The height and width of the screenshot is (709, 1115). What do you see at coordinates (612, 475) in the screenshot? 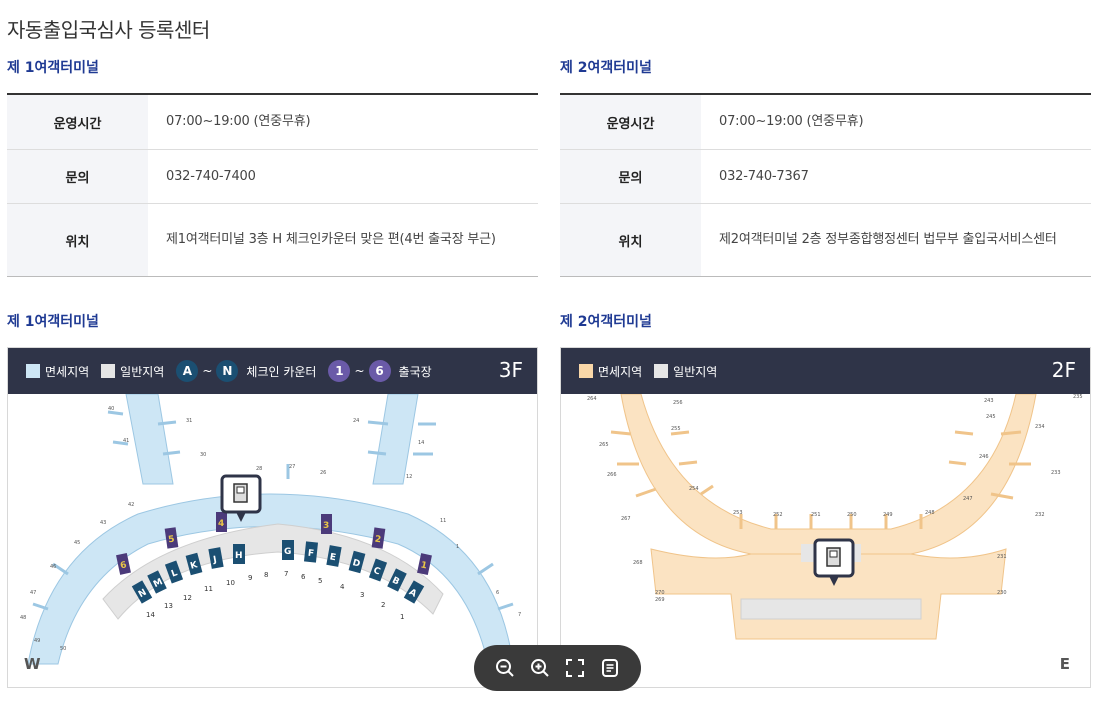
I see `svg-text: 266` at bounding box center [612, 475].